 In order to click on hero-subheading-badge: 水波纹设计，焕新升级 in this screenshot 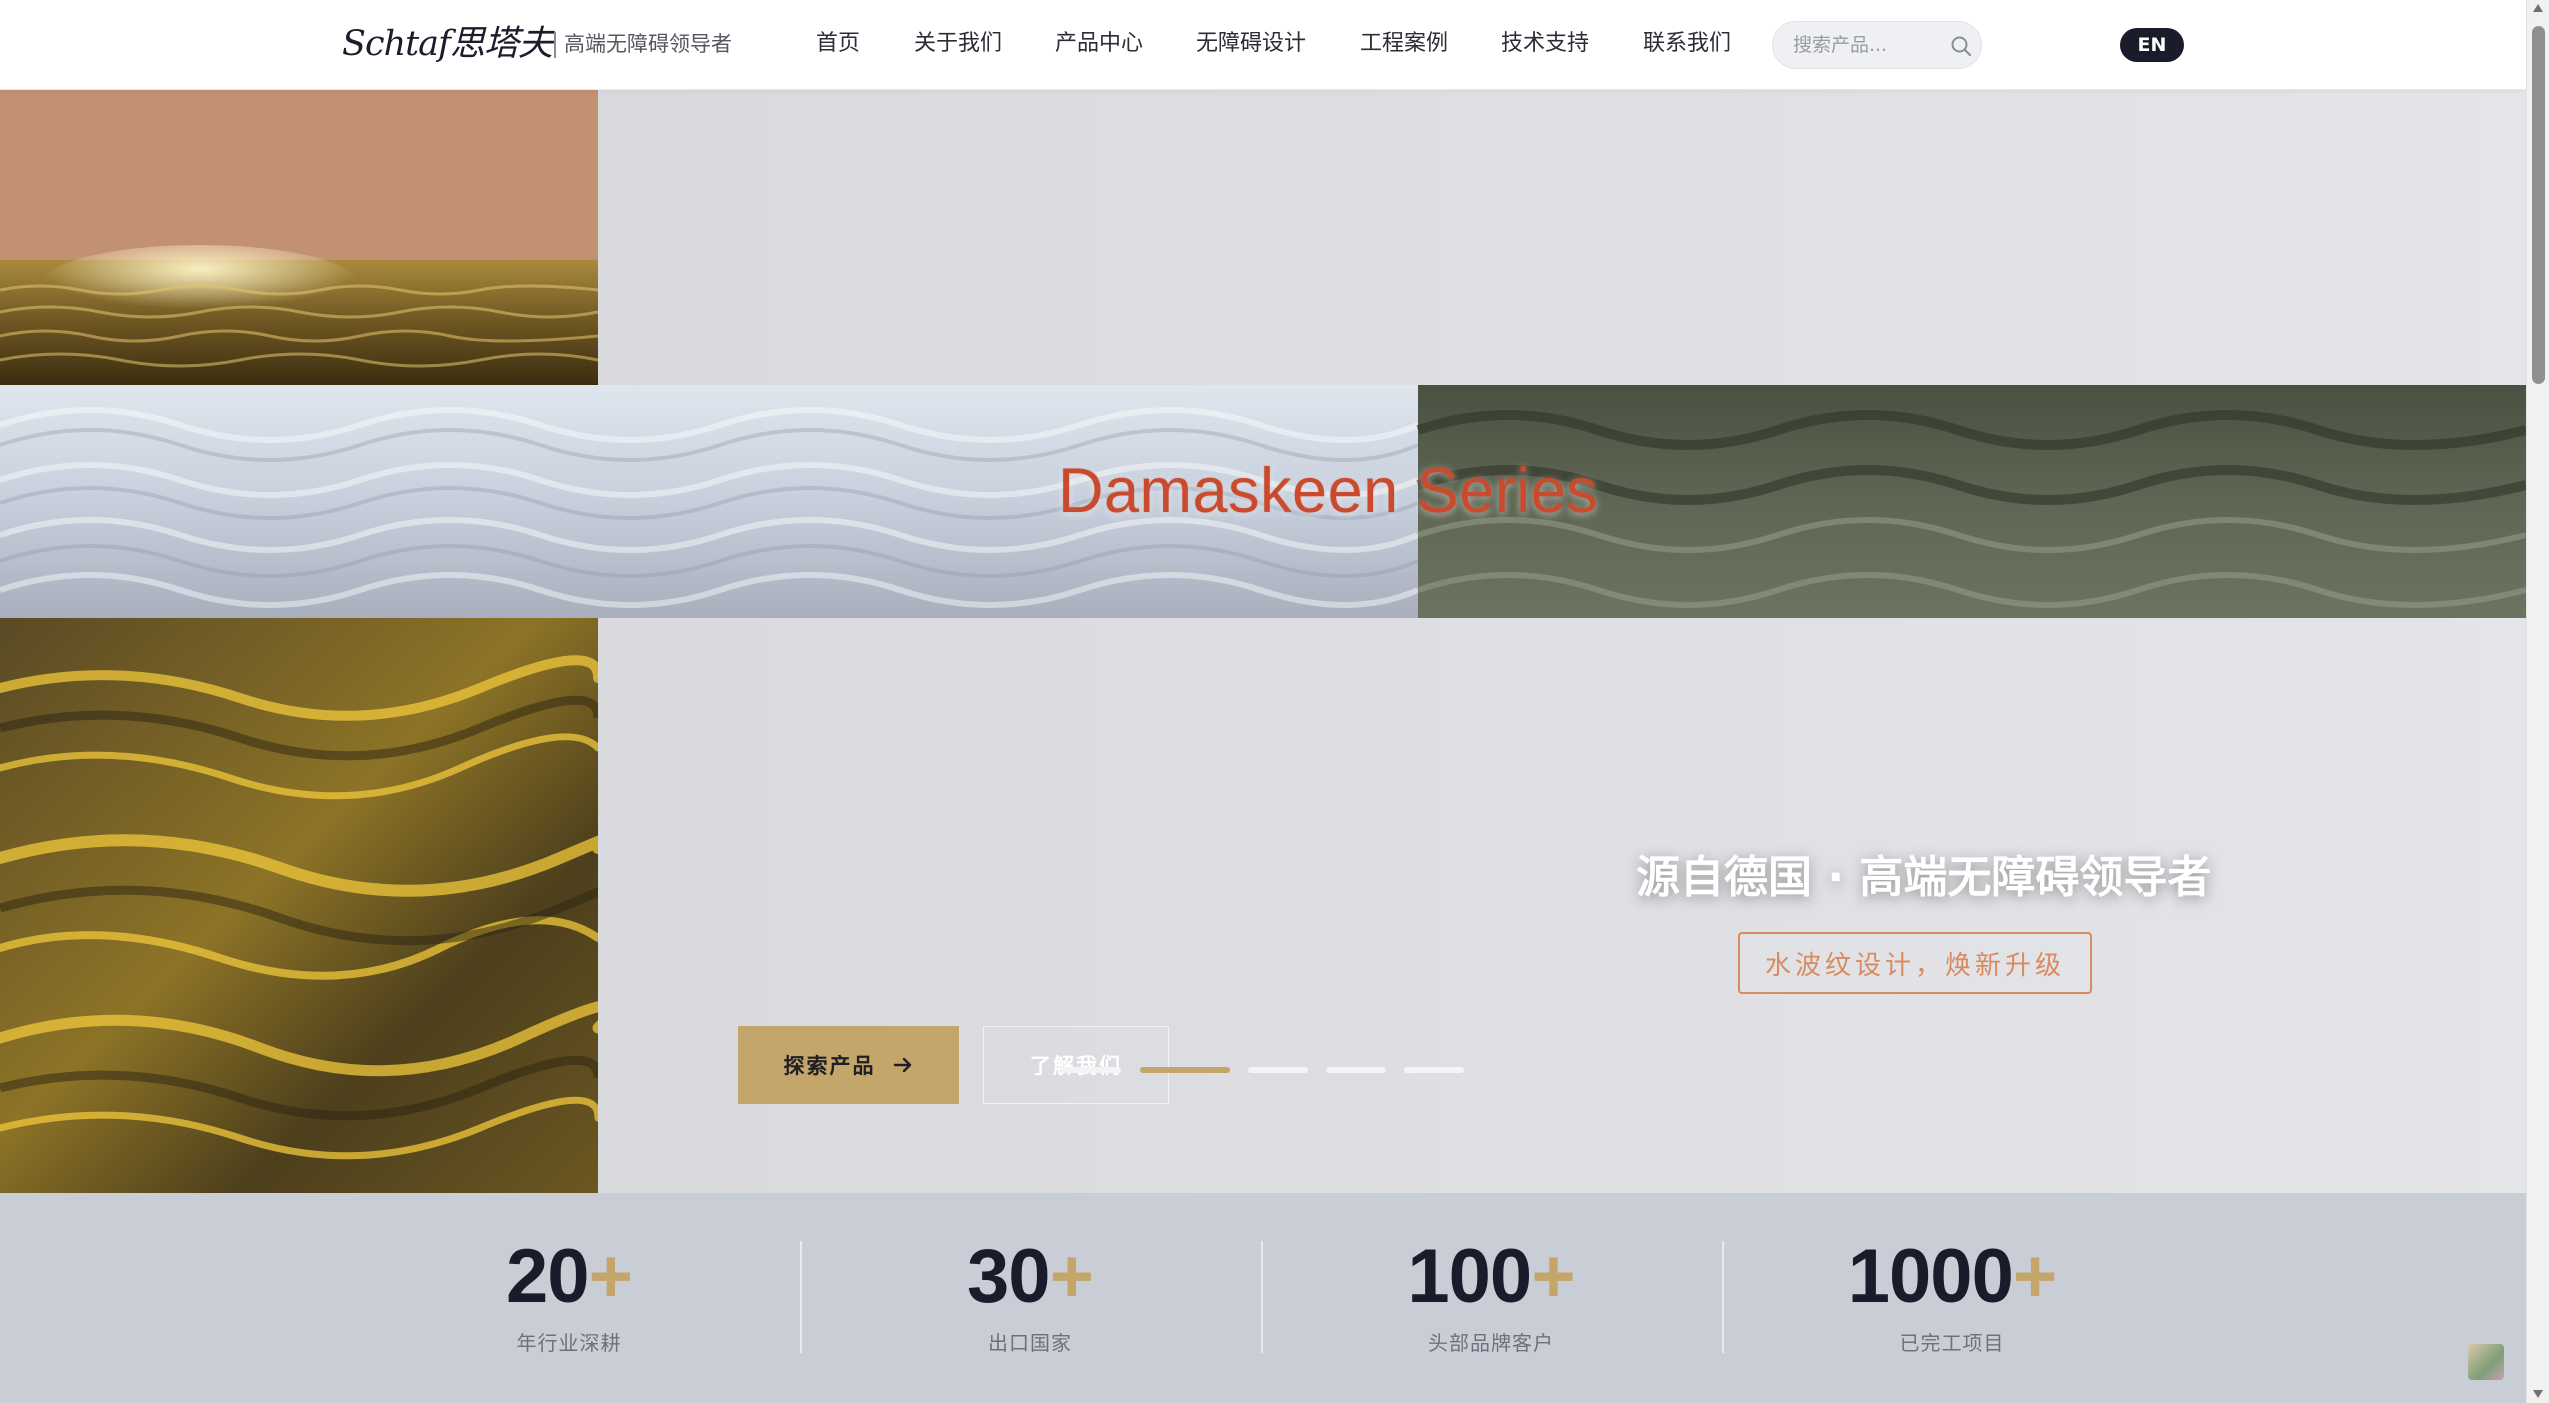, I will do `click(1915, 963)`.